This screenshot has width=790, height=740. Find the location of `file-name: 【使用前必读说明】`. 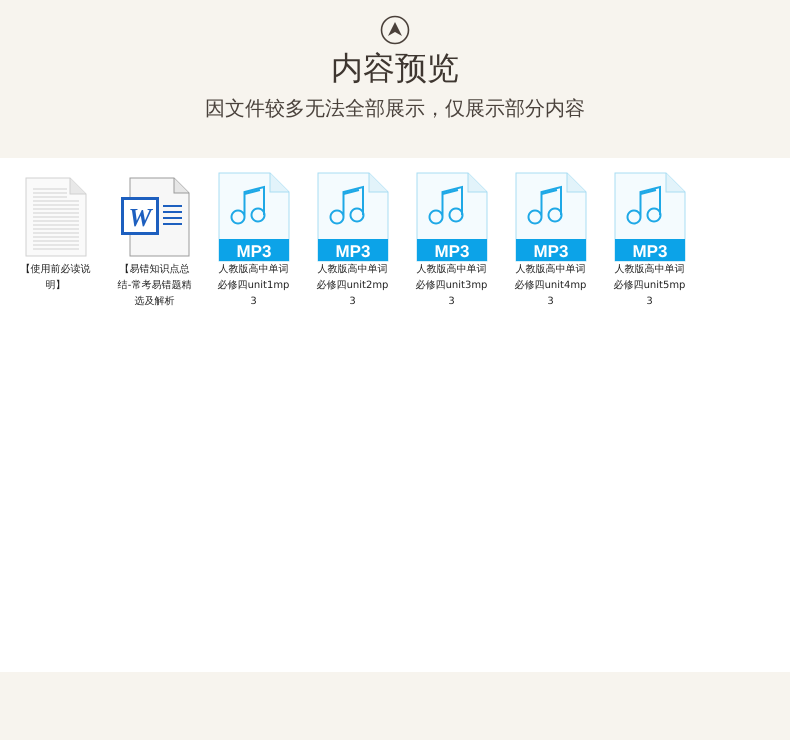

file-name: 【使用前必读说明】 is located at coordinates (56, 277).